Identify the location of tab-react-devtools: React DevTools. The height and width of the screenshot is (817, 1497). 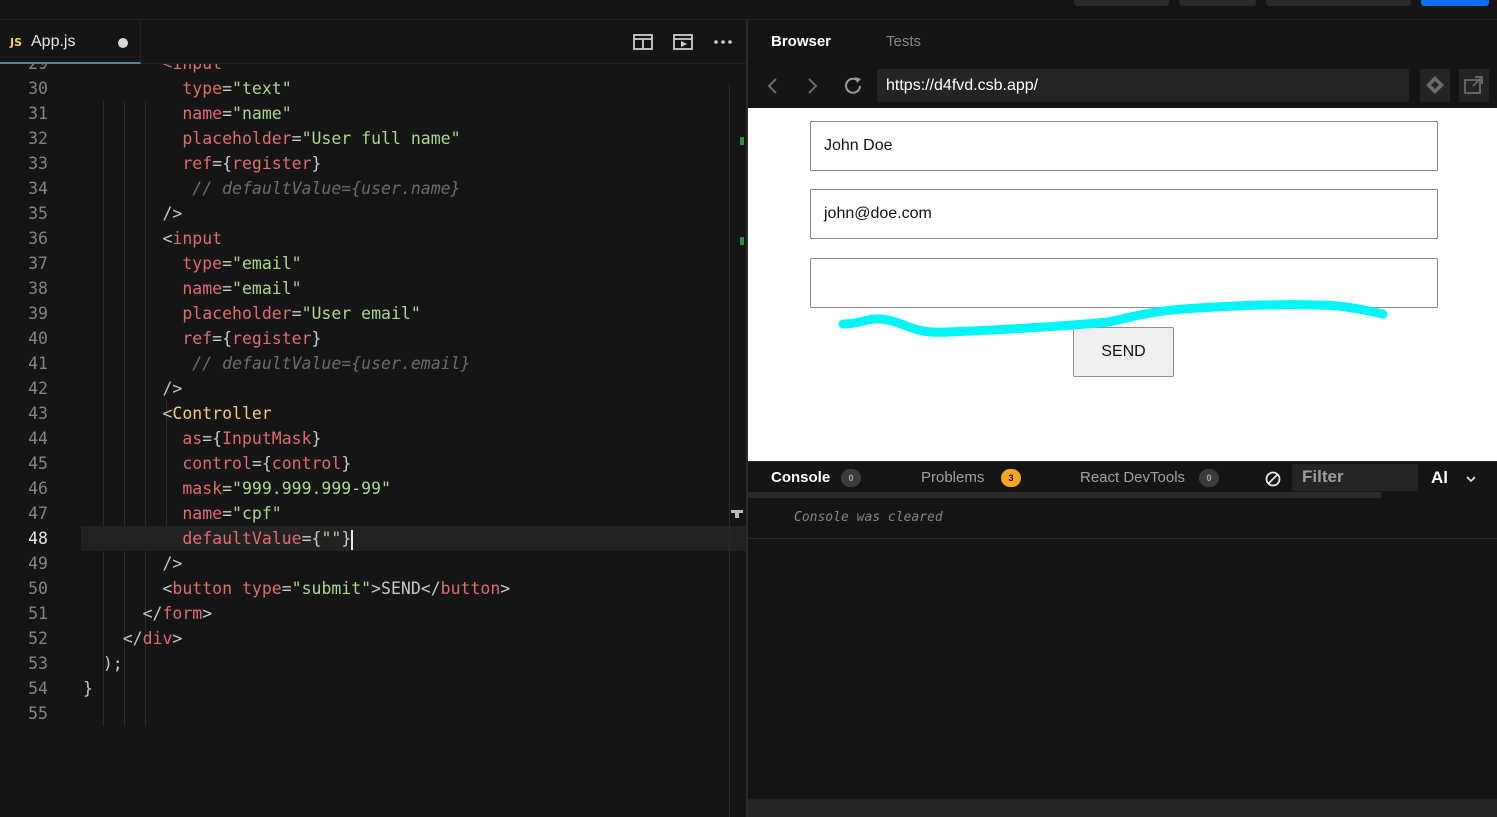
(1132, 477).